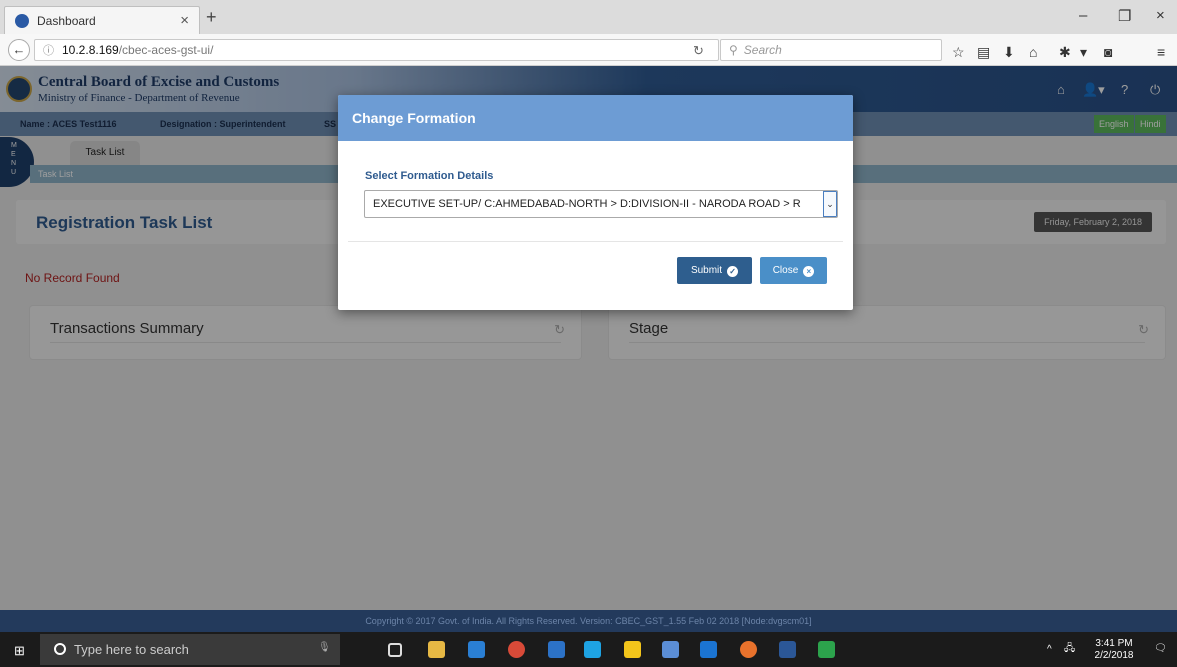 The image size is (1177, 667). I want to click on submit-button: Submit ✓, so click(714, 270).